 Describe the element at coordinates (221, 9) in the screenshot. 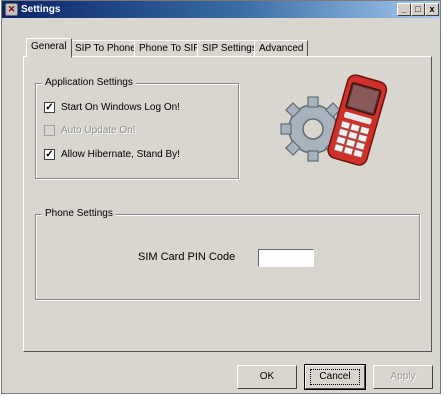

I see `title-bar: ✕ Settings _ □ x` at that location.